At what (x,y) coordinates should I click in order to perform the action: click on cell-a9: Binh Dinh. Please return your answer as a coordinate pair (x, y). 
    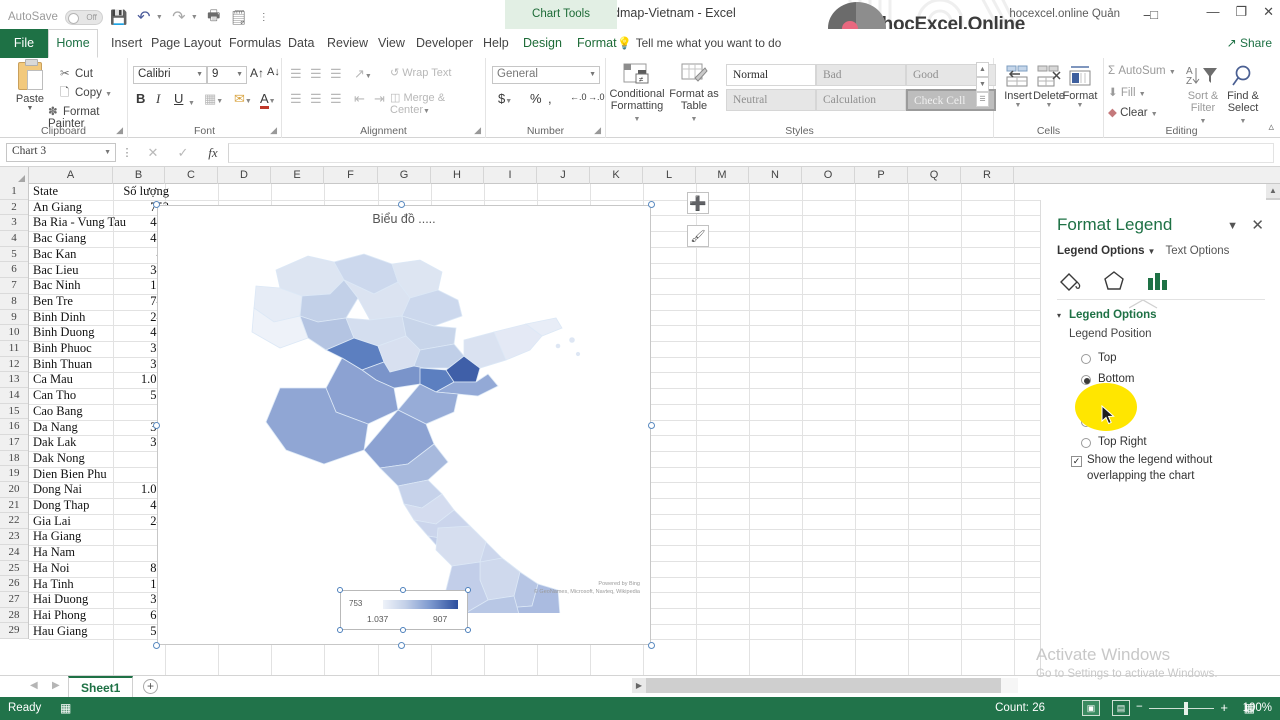
    Looking at the image, I should click on (59, 318).